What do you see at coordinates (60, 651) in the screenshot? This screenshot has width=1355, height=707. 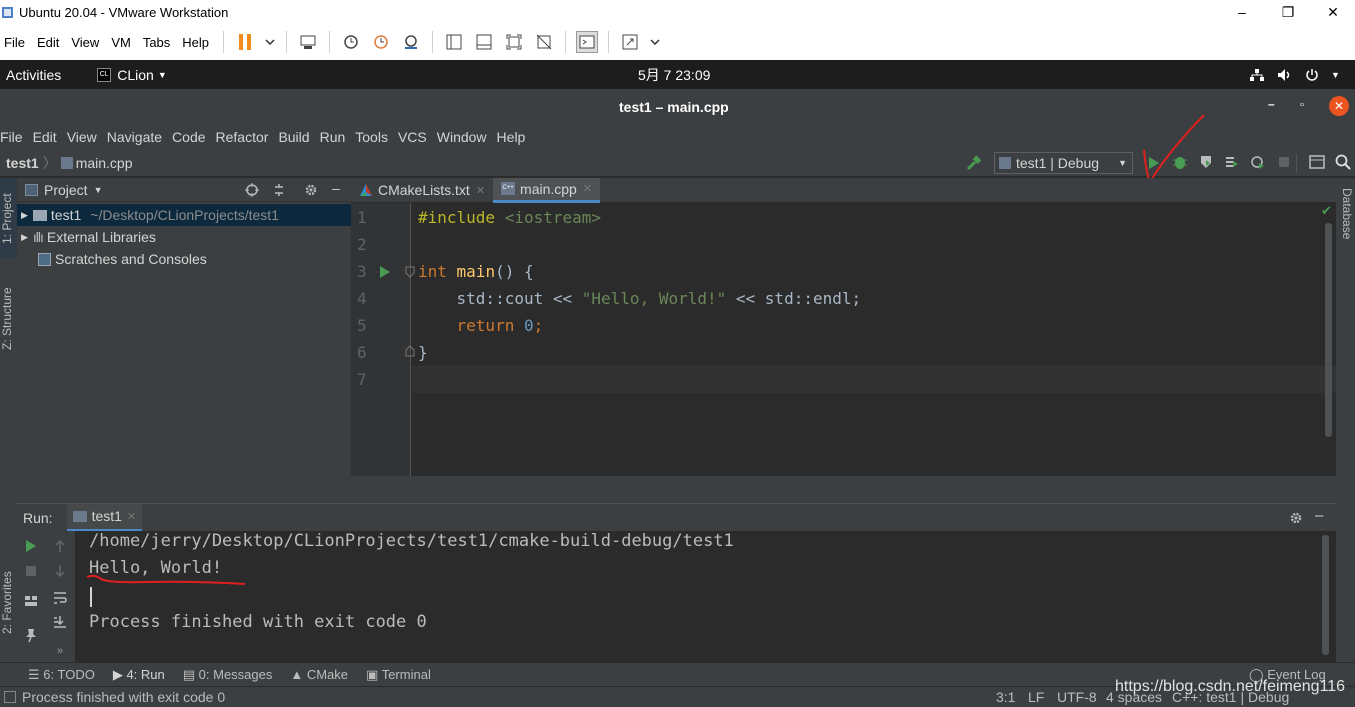 I see `more-icon: »` at bounding box center [60, 651].